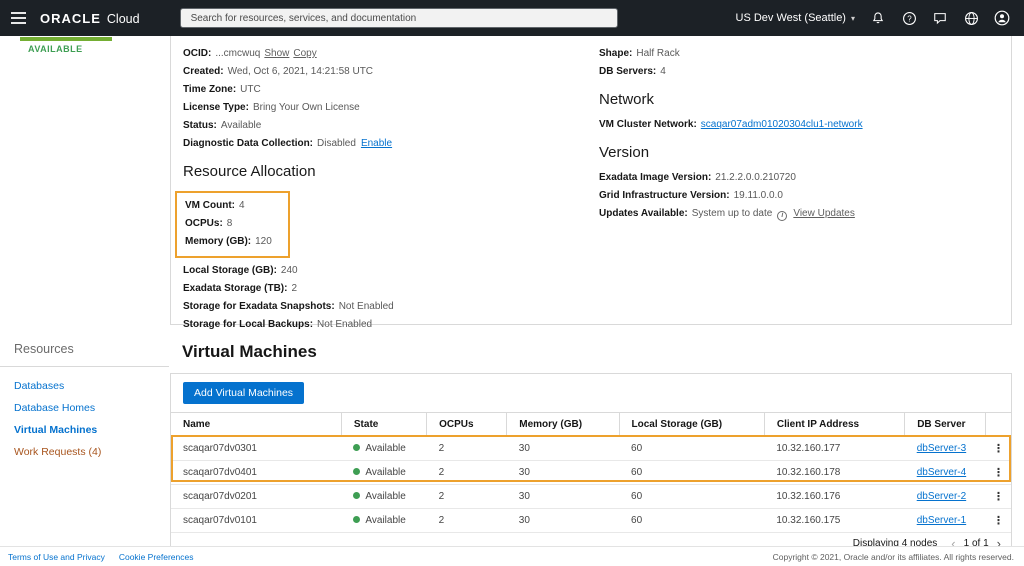  I want to click on view-updates-link: View Updates, so click(824, 213).